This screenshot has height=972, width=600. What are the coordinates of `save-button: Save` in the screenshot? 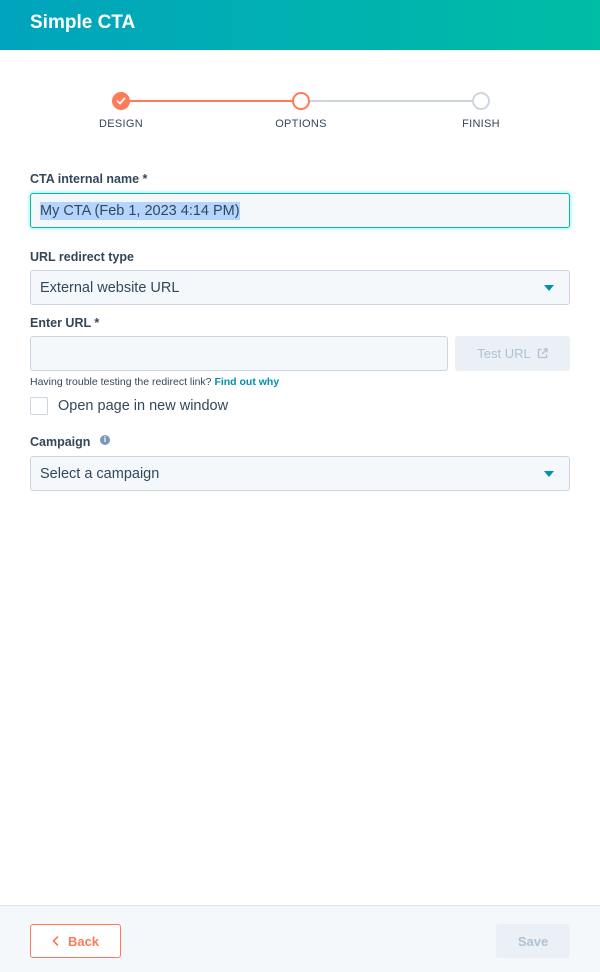 It's located at (533, 941).